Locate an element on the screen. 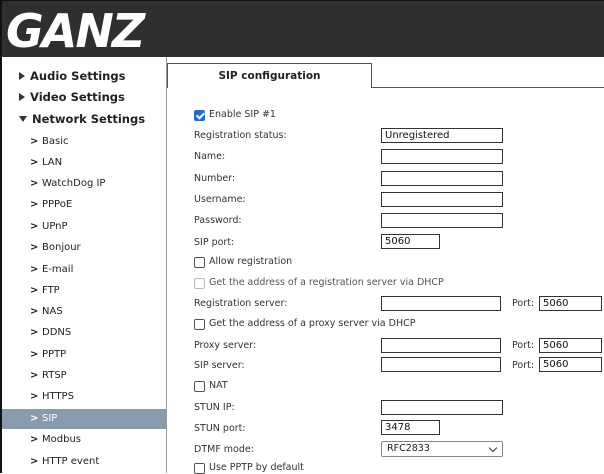 This screenshot has height=474, width=604. sidebar-item-label: HTTP event is located at coordinates (71, 461).